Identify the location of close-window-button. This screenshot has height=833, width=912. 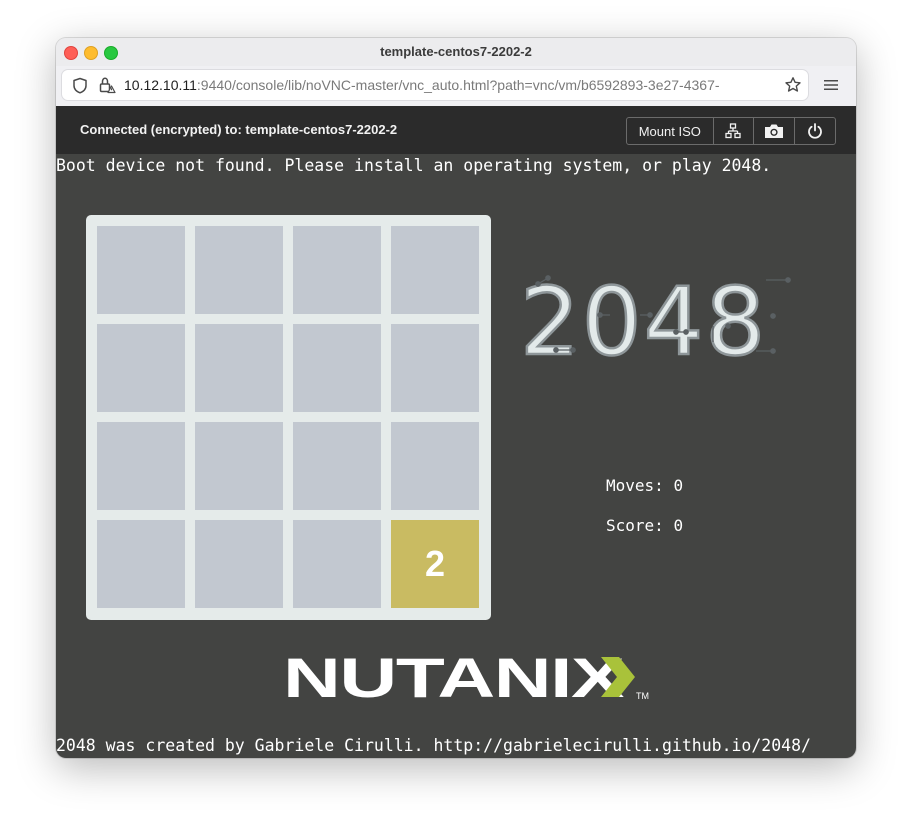
(71, 53).